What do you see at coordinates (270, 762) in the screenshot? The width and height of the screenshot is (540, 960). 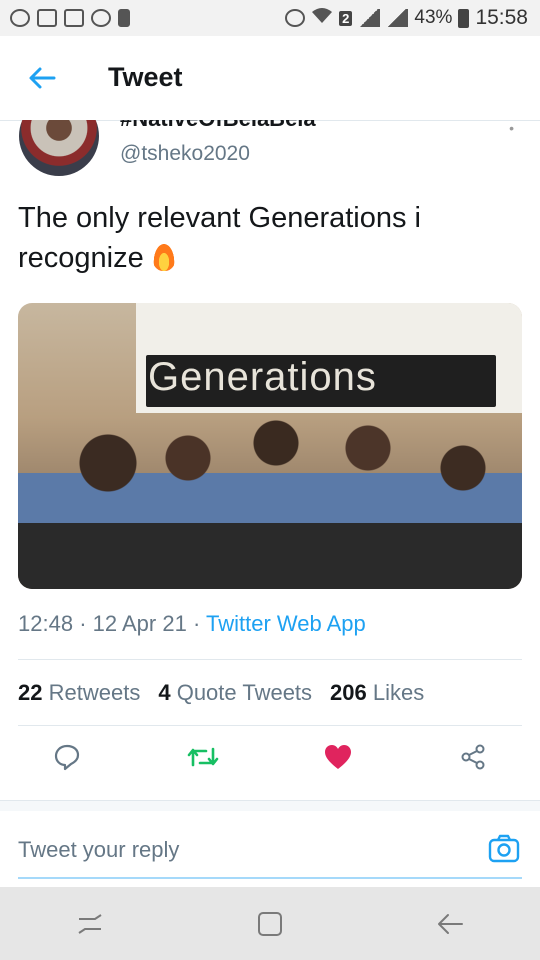 I see `tweet-actions` at bounding box center [270, 762].